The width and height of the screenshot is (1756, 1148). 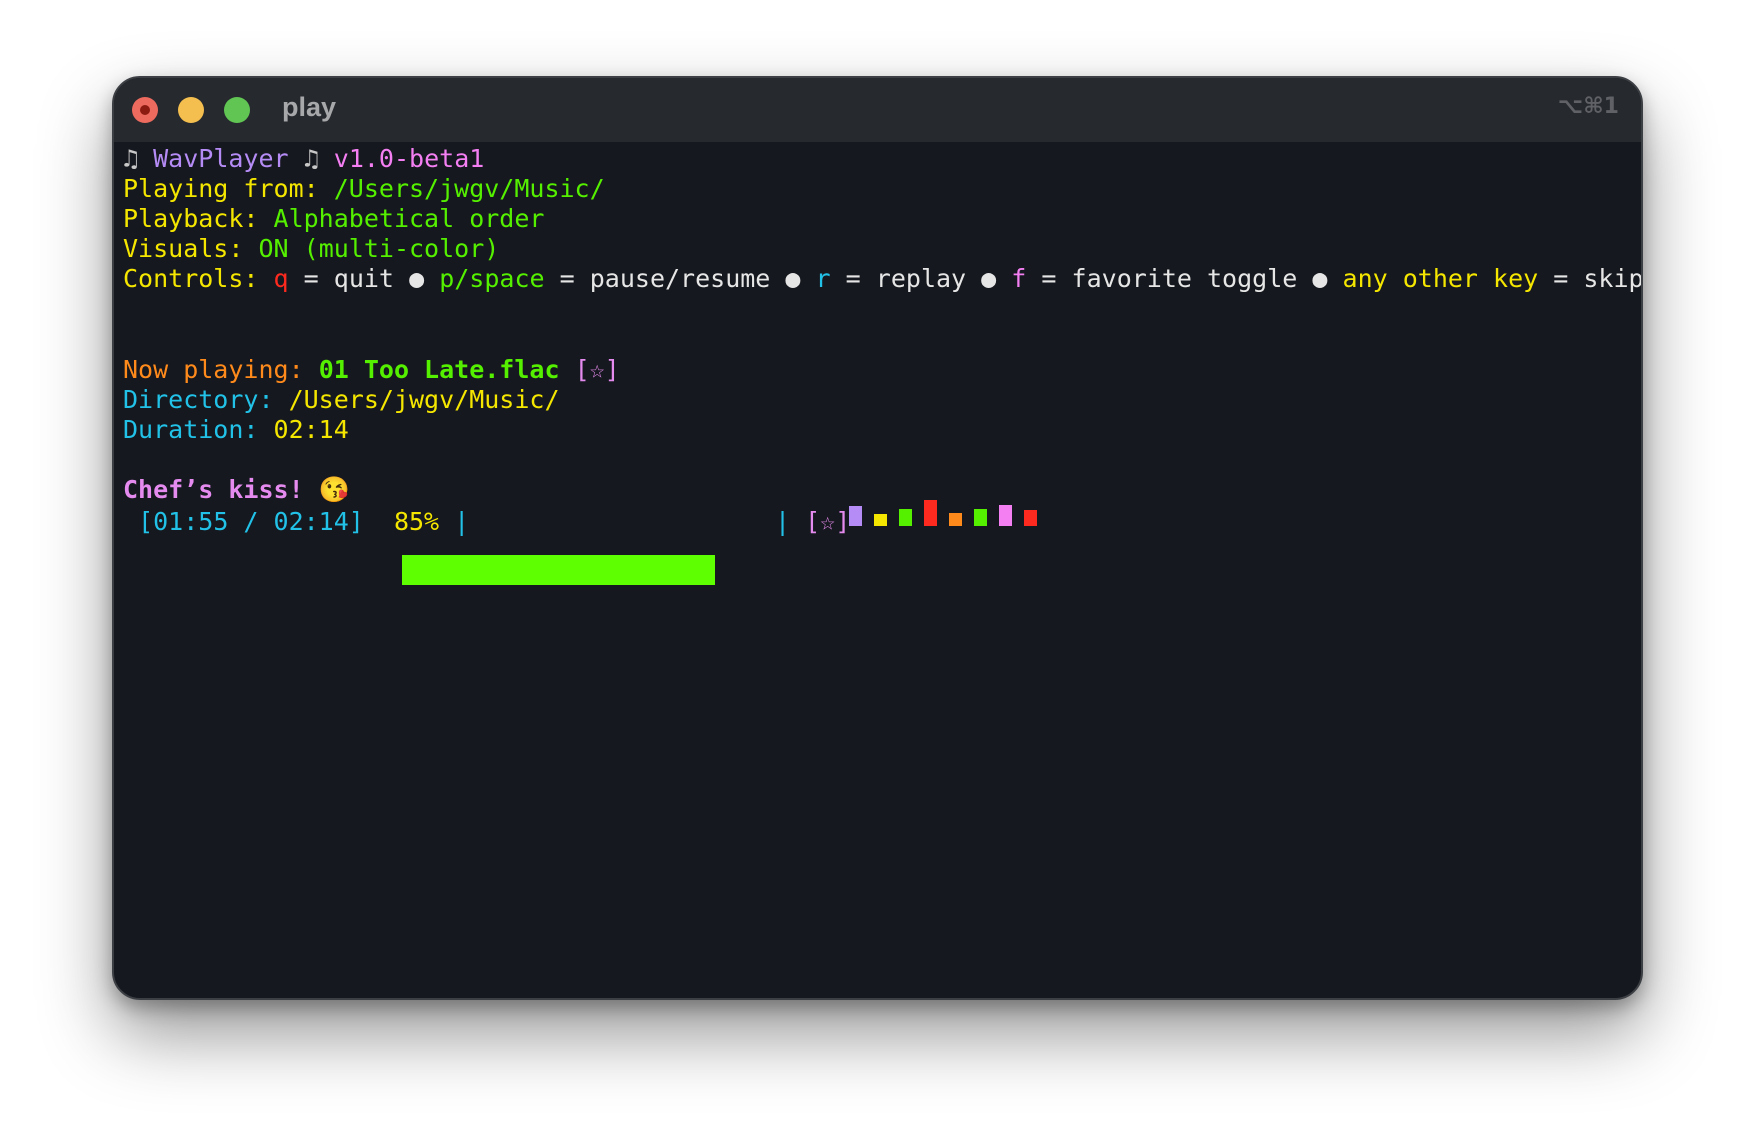 I want to click on control-key-favorite: f, so click(x=1019, y=278).